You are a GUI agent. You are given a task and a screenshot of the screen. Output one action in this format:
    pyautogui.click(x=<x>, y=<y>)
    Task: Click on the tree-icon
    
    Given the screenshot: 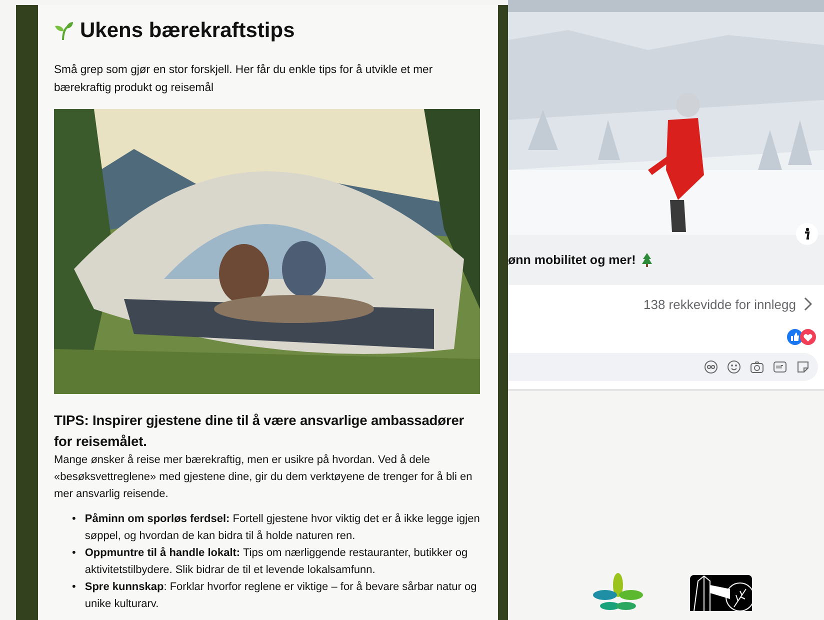 What is the action you would take?
    pyautogui.click(x=647, y=260)
    